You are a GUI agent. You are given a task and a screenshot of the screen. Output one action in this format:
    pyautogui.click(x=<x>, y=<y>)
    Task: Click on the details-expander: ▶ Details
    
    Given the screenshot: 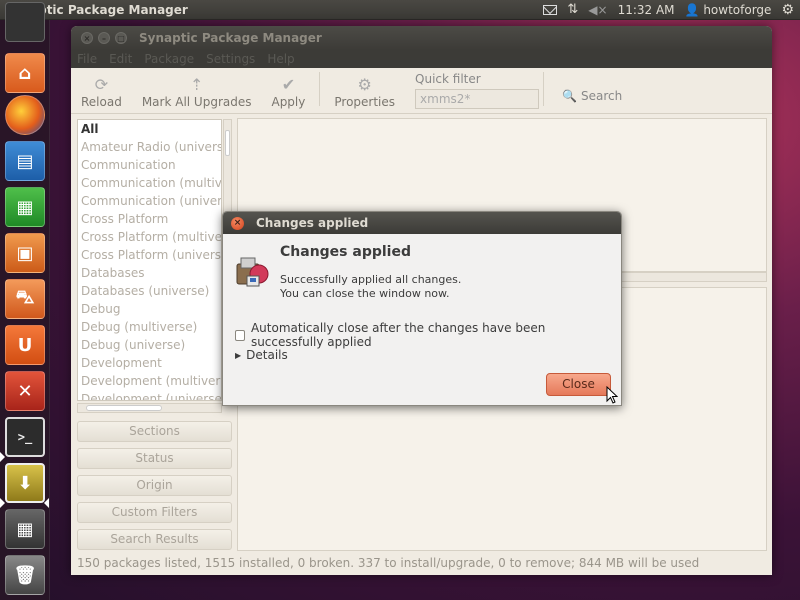 What is the action you would take?
    pyautogui.click(x=261, y=355)
    